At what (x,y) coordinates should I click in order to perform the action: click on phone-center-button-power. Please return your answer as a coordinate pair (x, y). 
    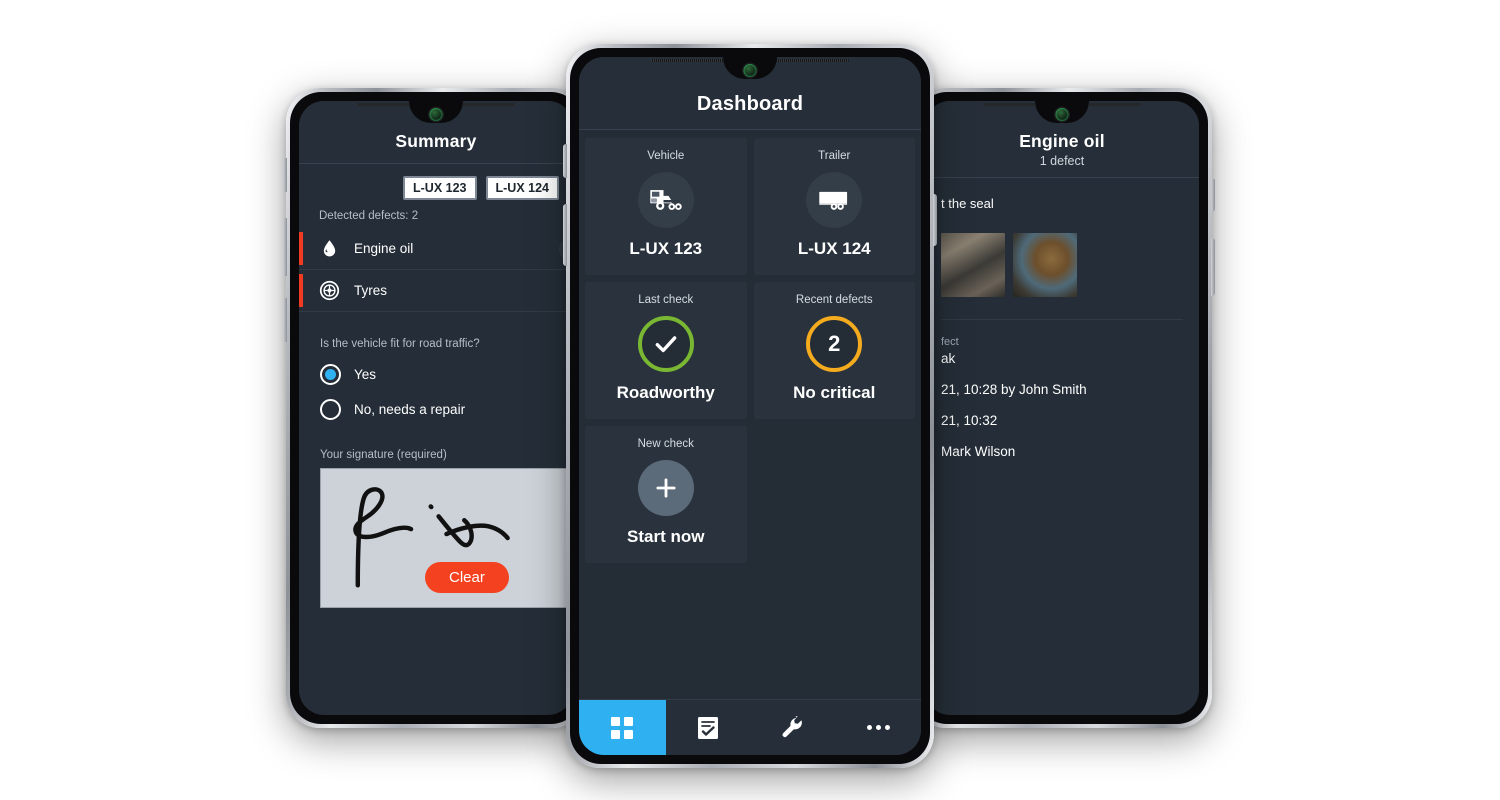
    Looking at the image, I should click on (935, 220).